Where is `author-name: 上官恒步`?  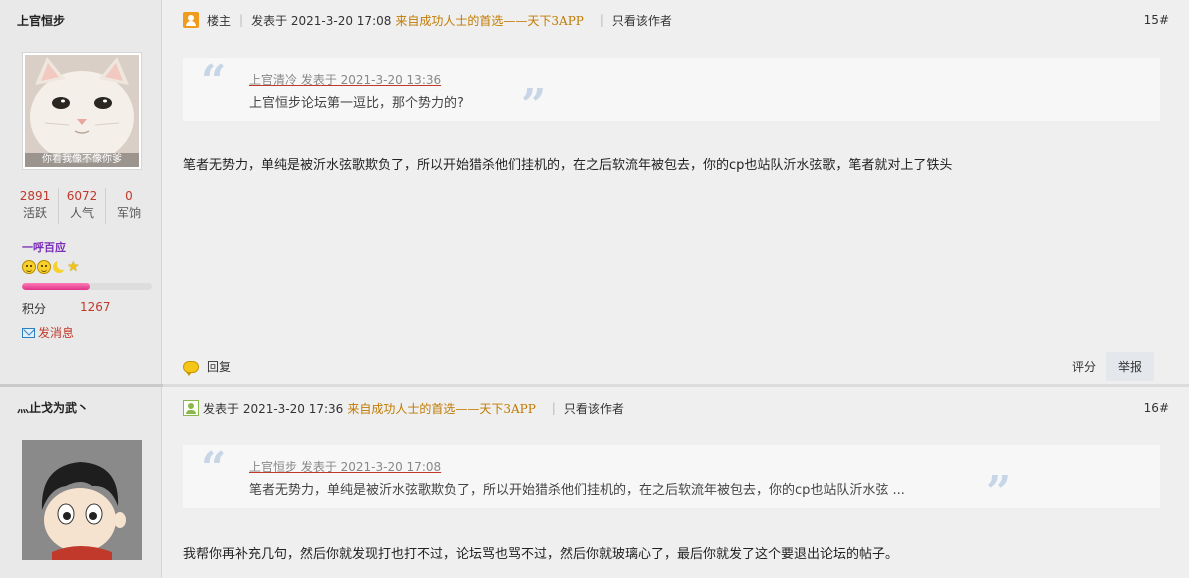
author-name: 上官恒步 is located at coordinates (41, 20).